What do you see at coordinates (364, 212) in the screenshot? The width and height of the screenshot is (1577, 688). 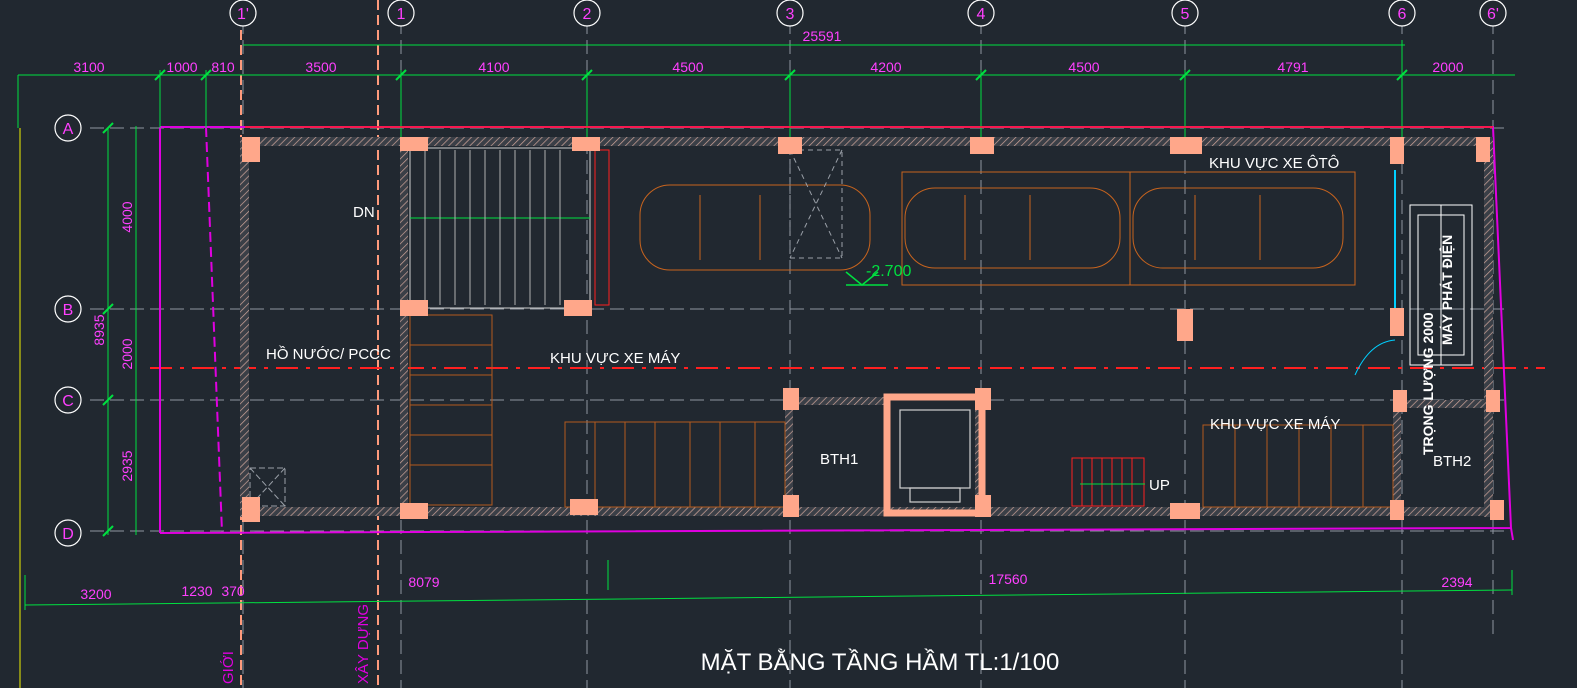 I see `label-down: DN` at bounding box center [364, 212].